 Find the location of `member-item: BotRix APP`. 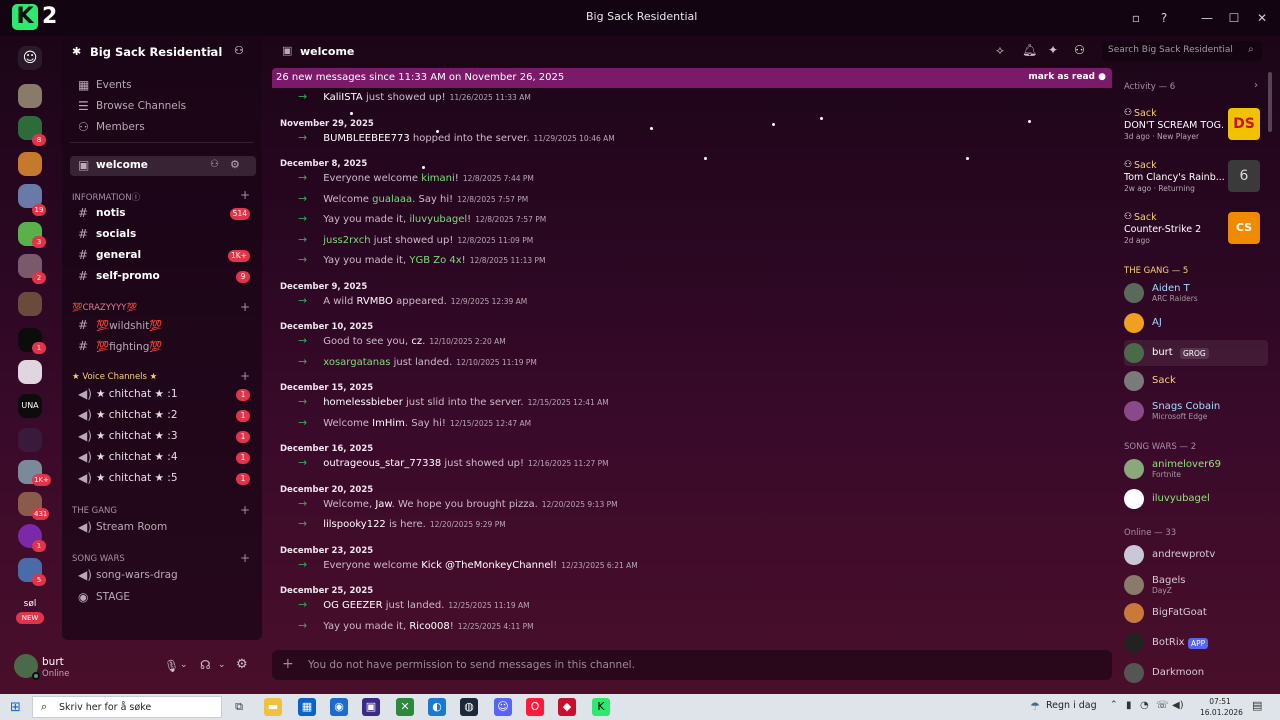

member-item: BotRix APP is located at coordinates (1196, 643).